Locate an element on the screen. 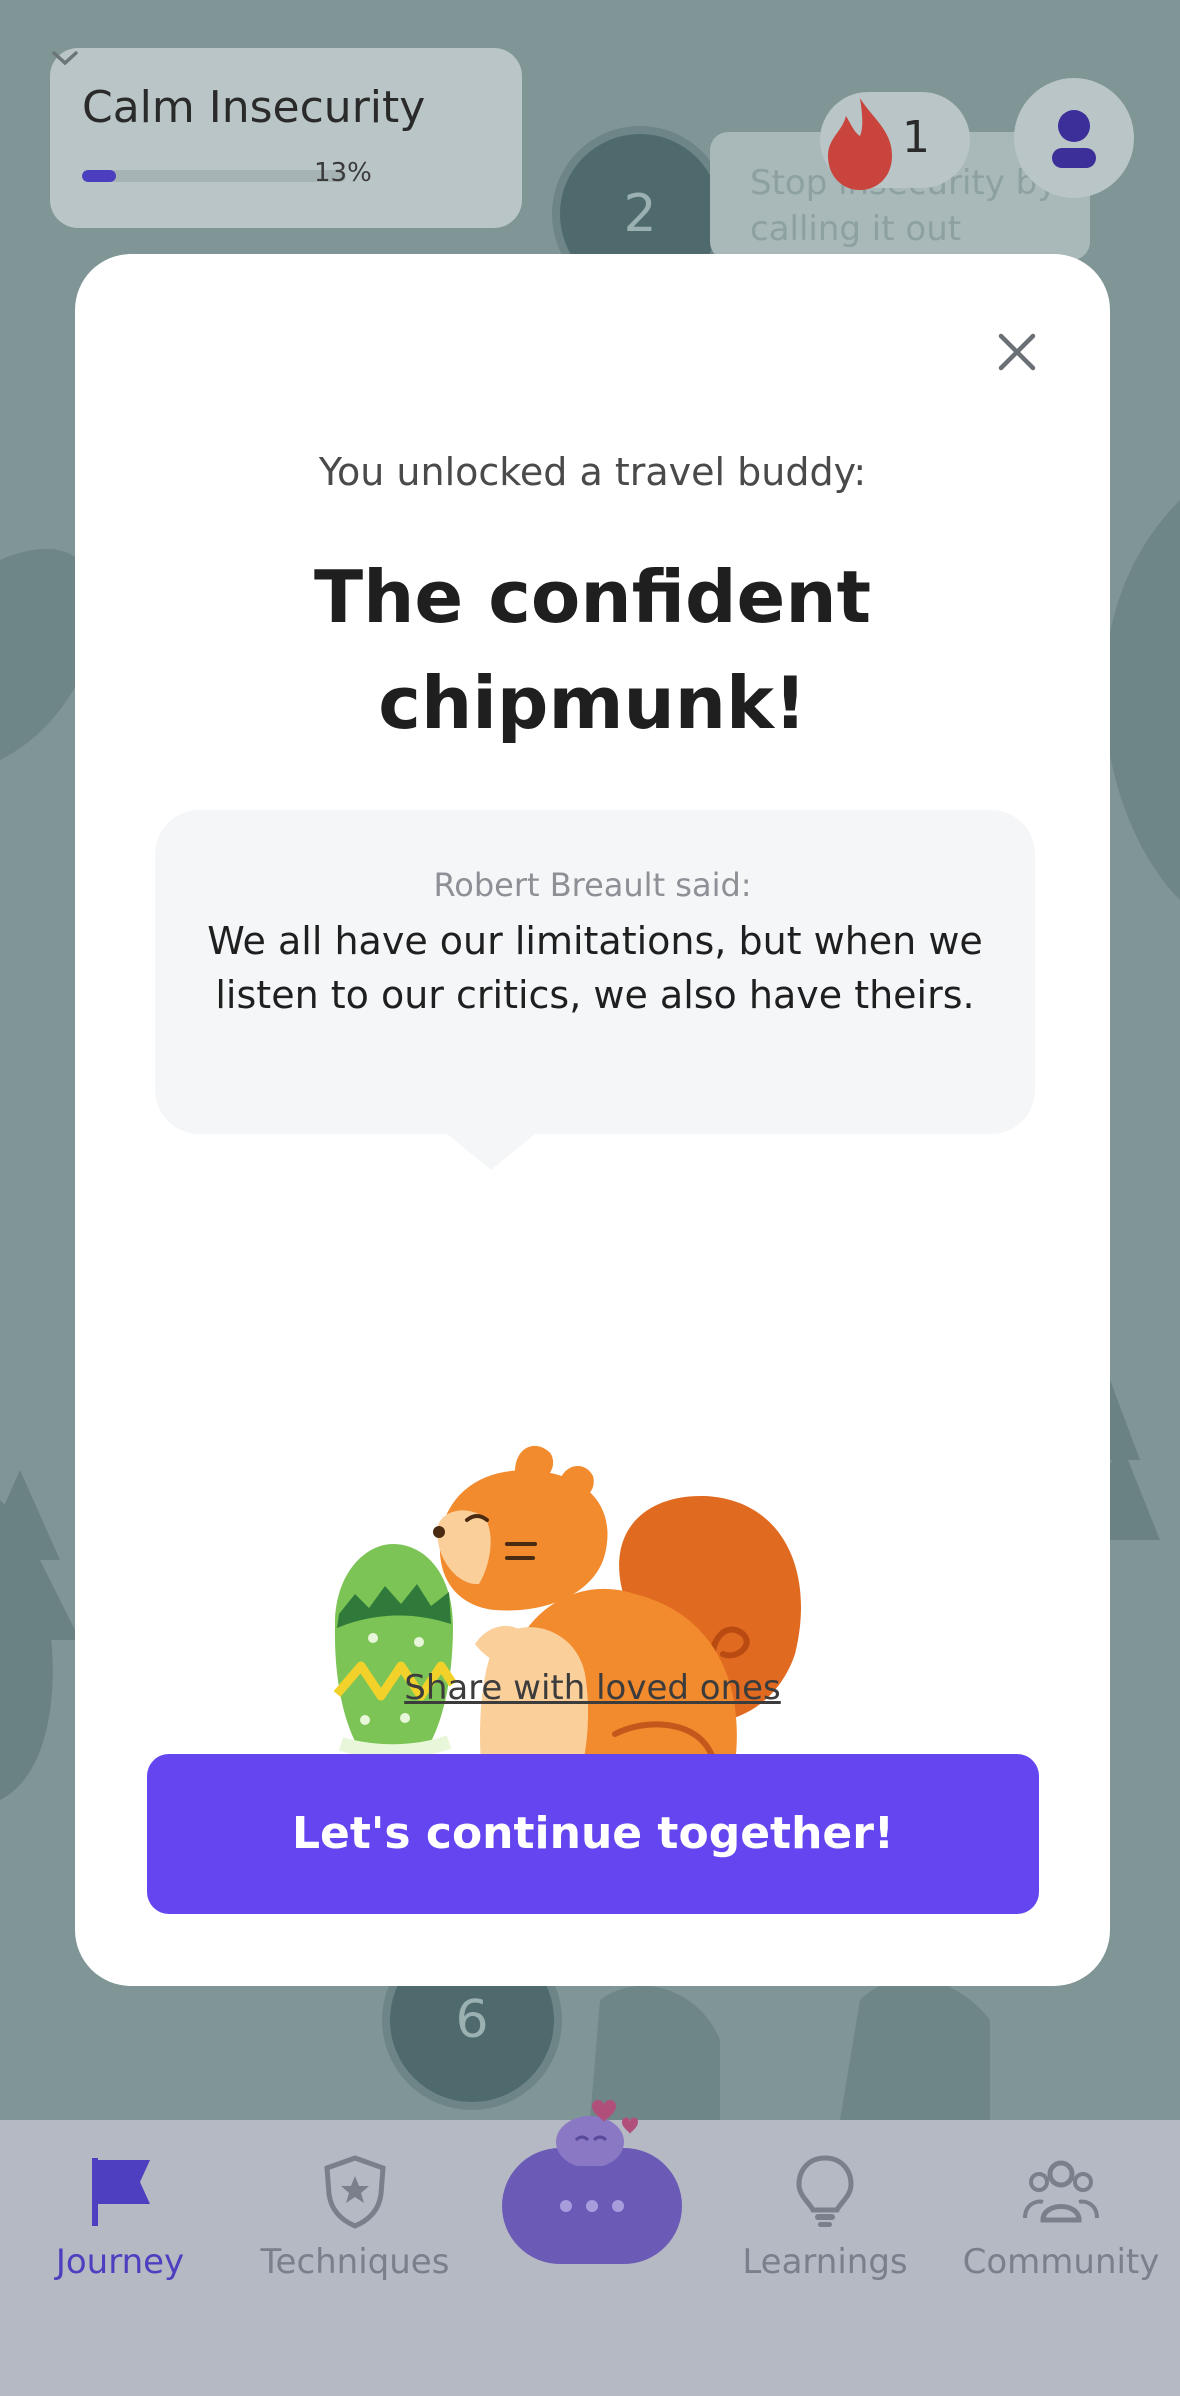 The image size is (1180, 2396). nav-community: Community is located at coordinates (1061, 2216).